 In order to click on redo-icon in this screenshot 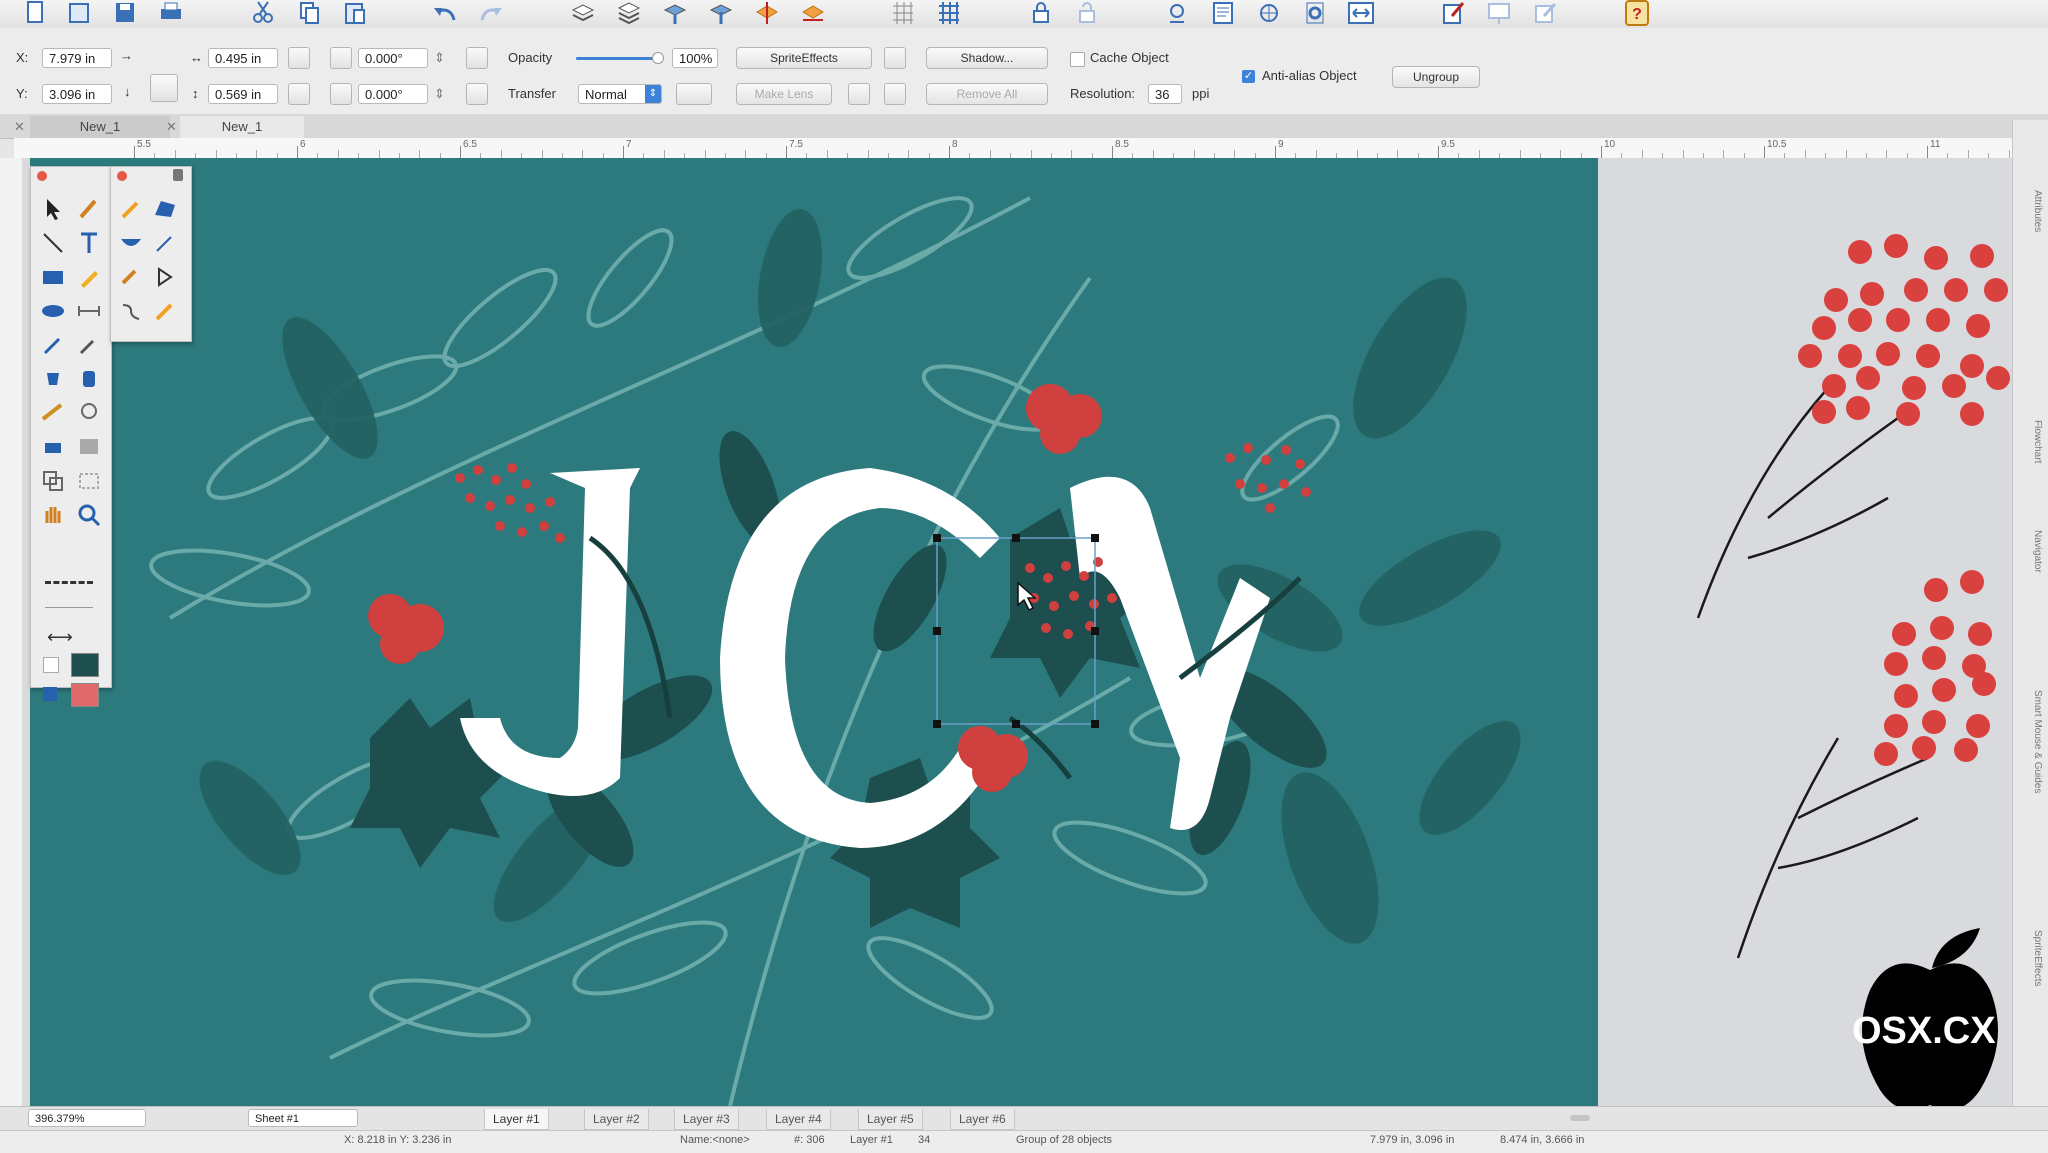, I will do `click(491, 13)`.